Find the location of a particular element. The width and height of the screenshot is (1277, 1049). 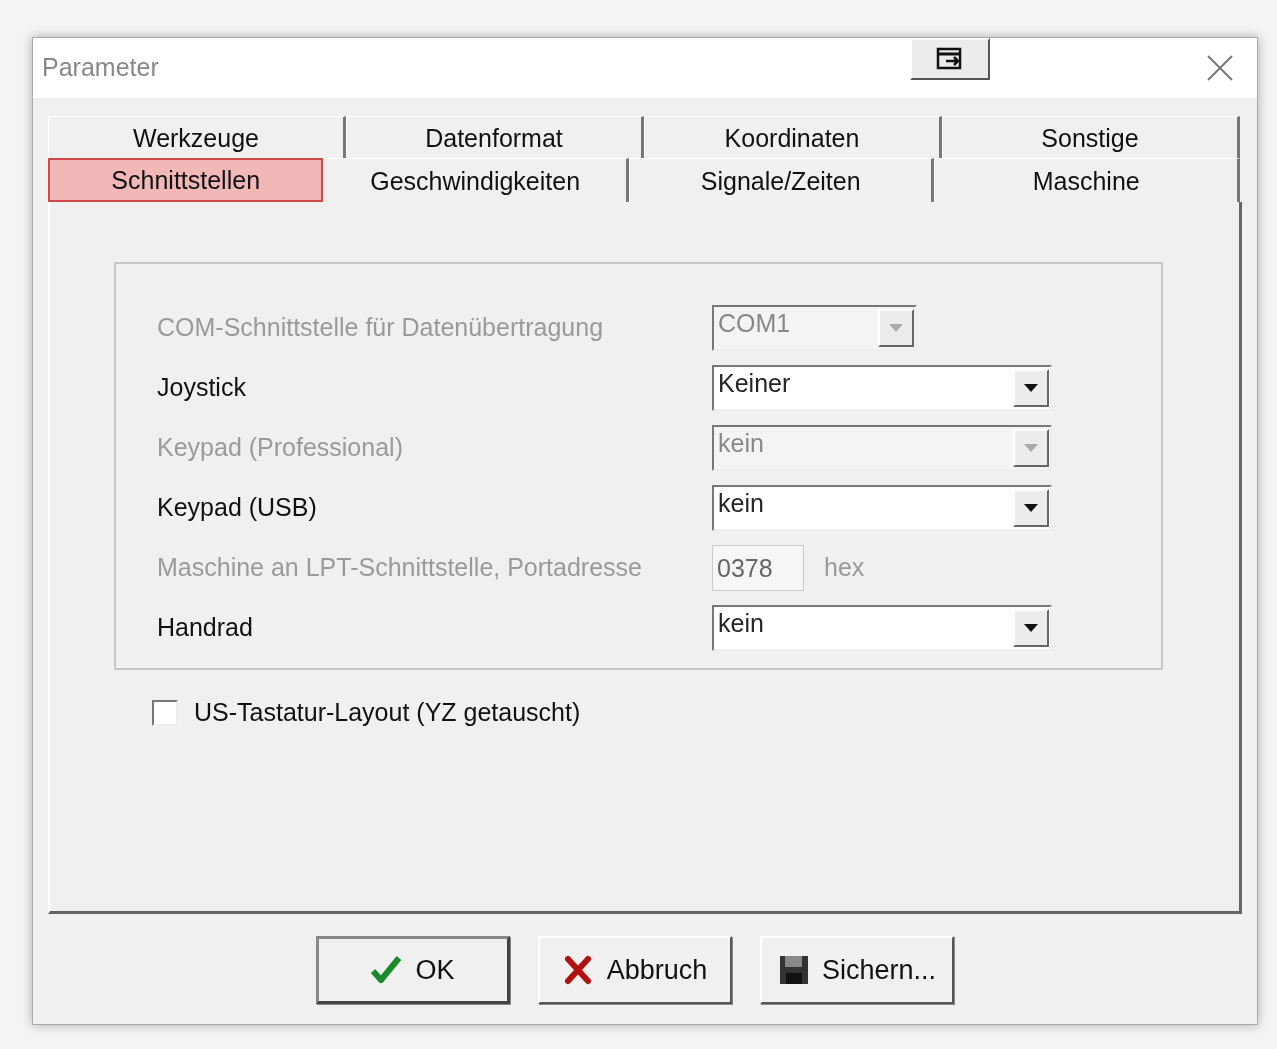

cancel-button: Abbruch is located at coordinates (635, 970).